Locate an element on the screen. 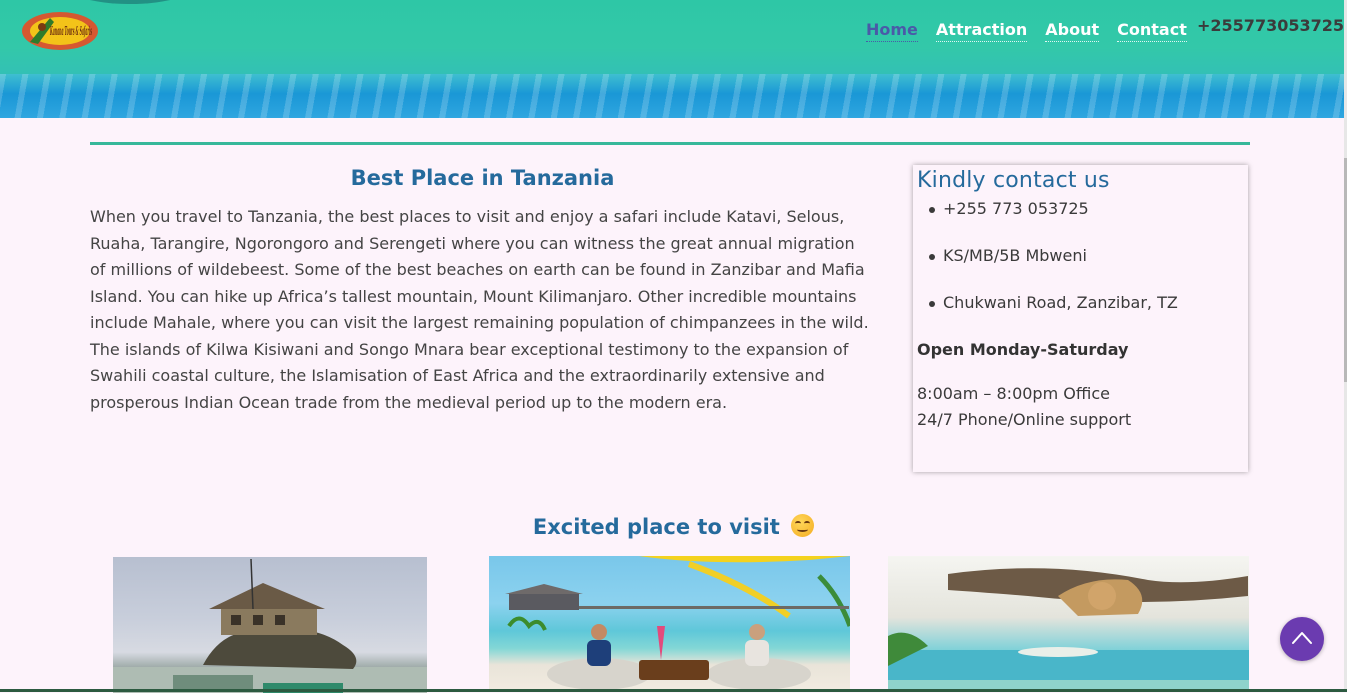 The width and height of the screenshot is (1347, 693). places-title: Excited place to visit is located at coordinates (656, 527).